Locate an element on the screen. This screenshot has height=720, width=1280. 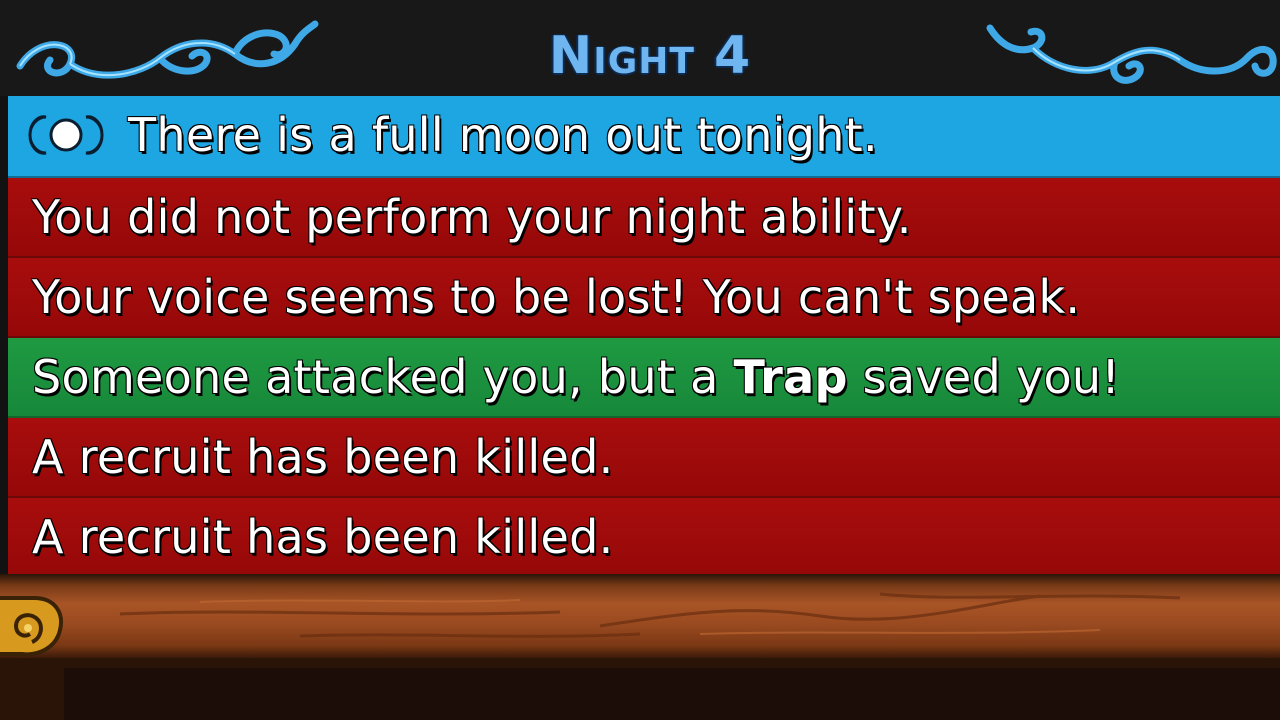
message-text: You did not perform your night ability. is located at coordinates (472, 217).